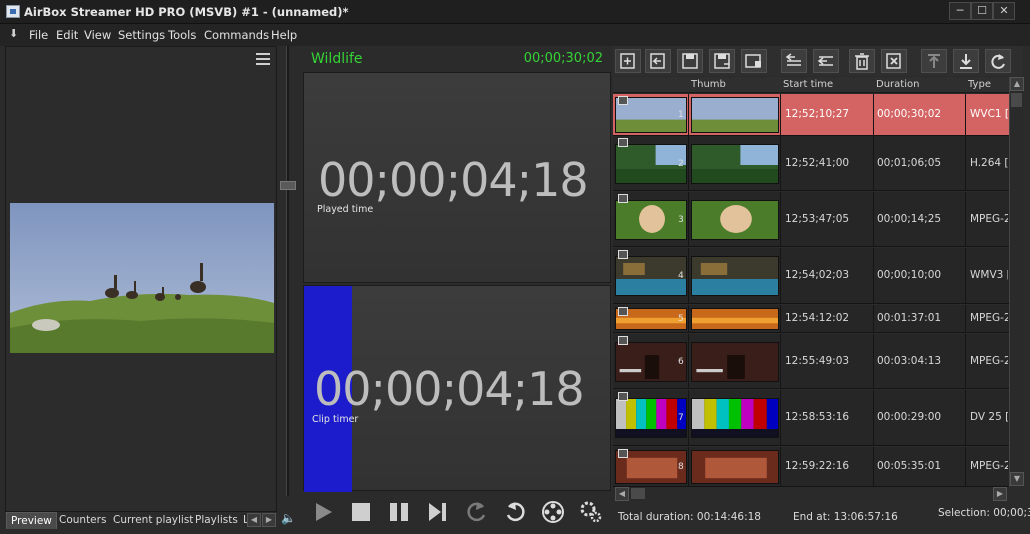  Describe the element at coordinates (453, 180) in the screenshot. I see `played-time-value: 00;00;04;18` at that location.